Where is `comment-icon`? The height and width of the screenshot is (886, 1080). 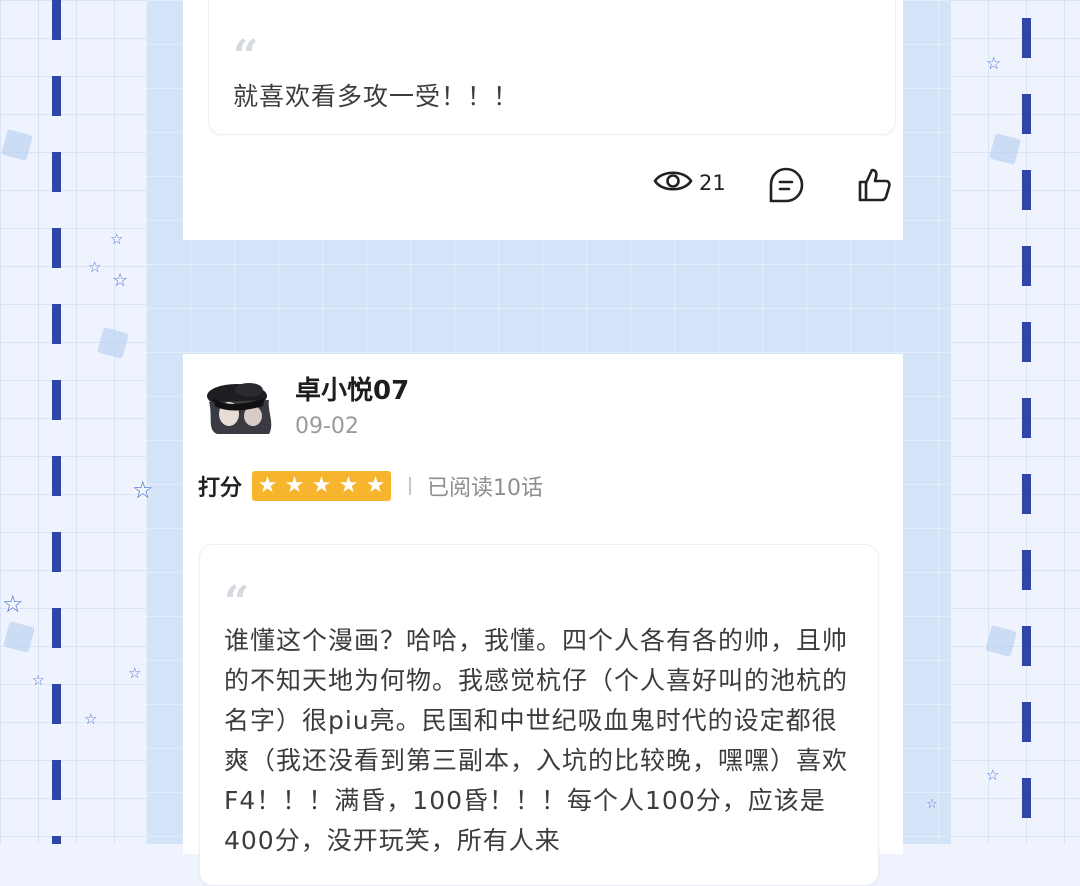 comment-icon is located at coordinates (786, 187).